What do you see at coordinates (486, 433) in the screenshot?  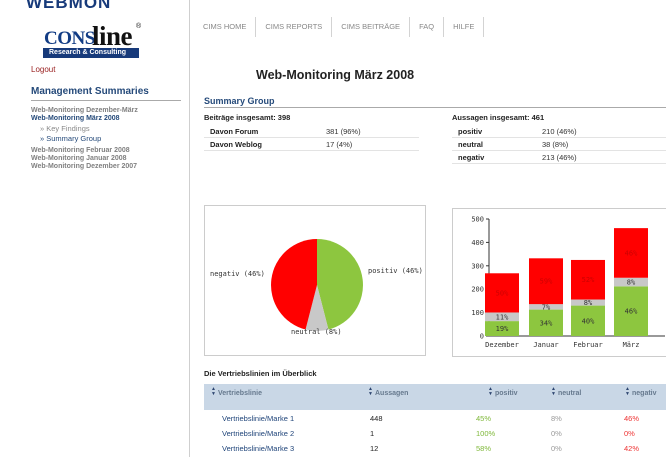 I see `positiv-cell: 100%` at bounding box center [486, 433].